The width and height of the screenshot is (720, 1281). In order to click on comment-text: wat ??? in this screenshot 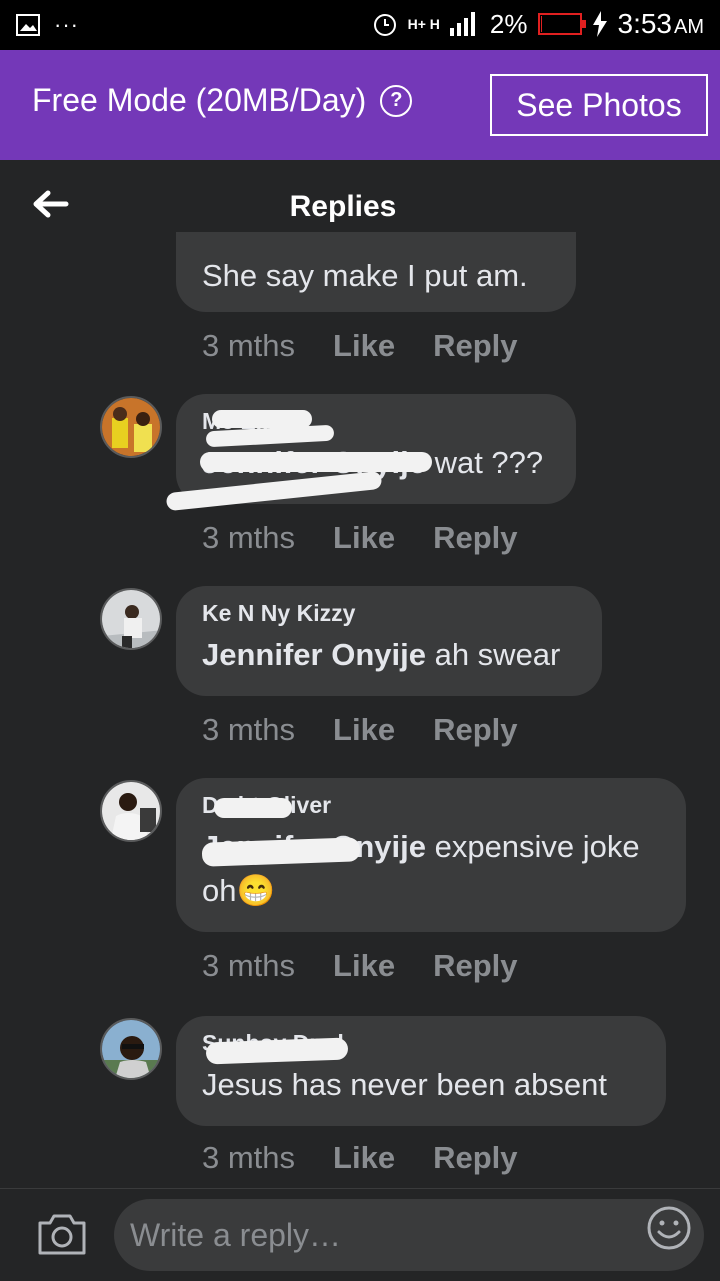, I will do `click(484, 462)`.